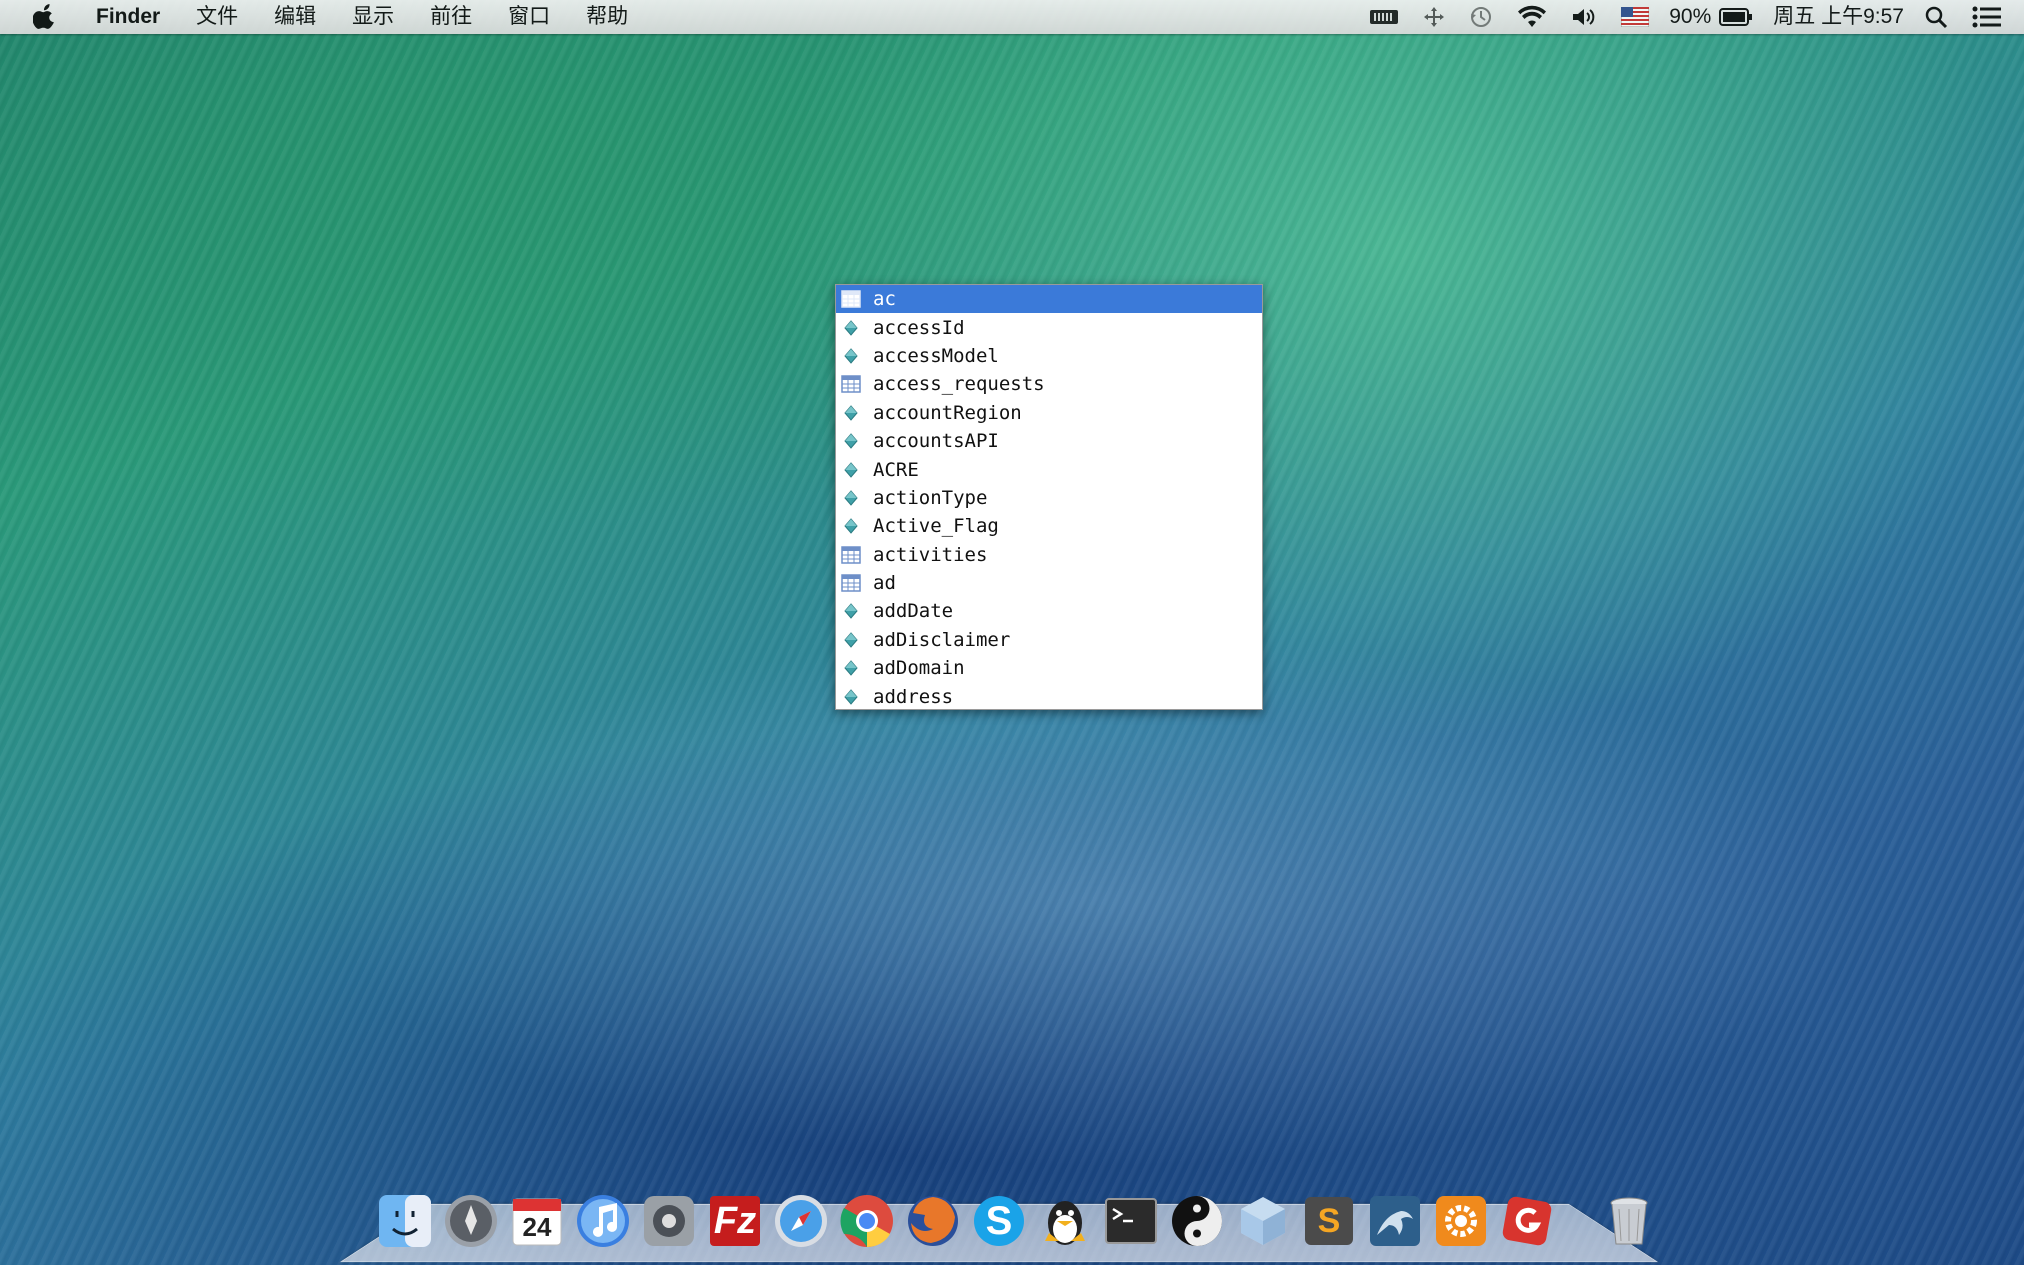  I want to click on autocomplete-item: accountRegion, so click(1049, 413).